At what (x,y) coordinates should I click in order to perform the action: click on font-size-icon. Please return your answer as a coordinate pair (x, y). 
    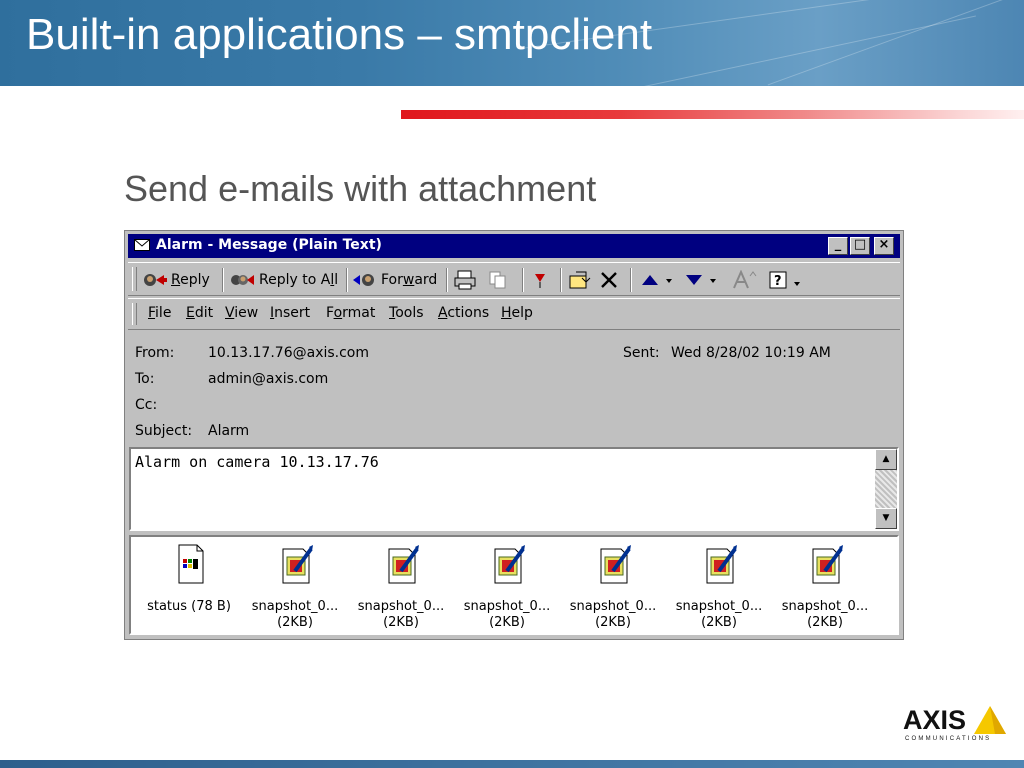
    Looking at the image, I should click on (745, 279).